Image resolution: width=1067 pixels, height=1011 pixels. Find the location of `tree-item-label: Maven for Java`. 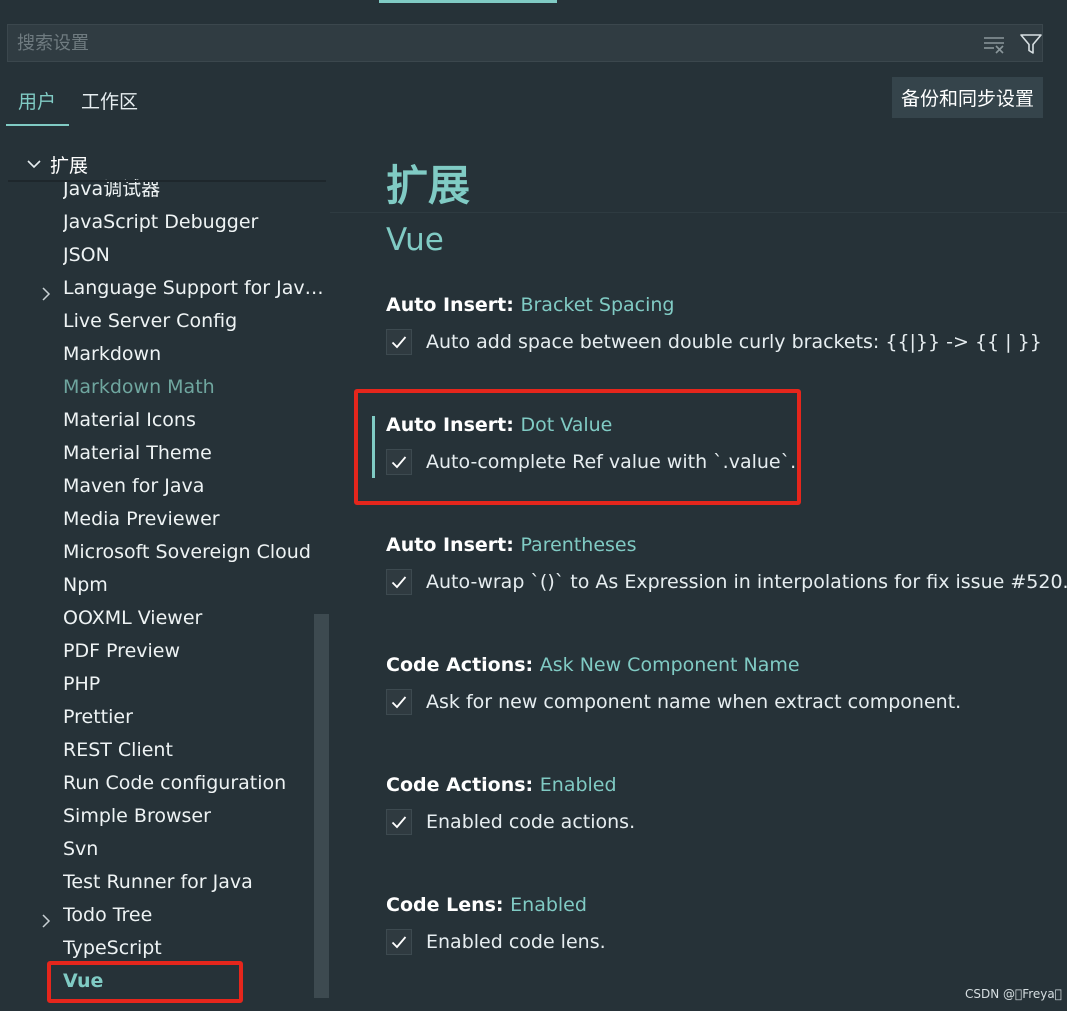

tree-item-label: Maven for Java is located at coordinates (134, 486).